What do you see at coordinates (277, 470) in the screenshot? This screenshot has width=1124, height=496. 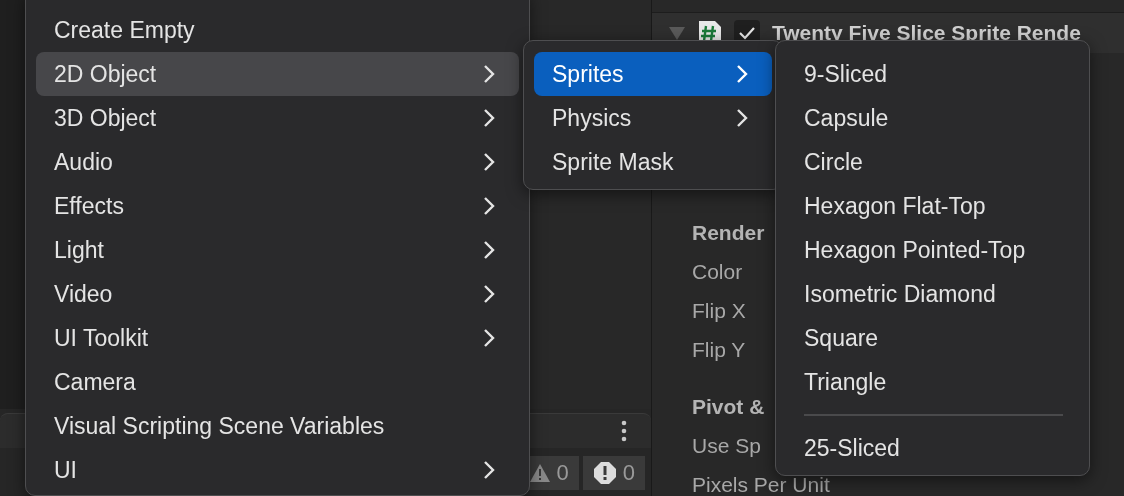 I see `menu-item: UI` at bounding box center [277, 470].